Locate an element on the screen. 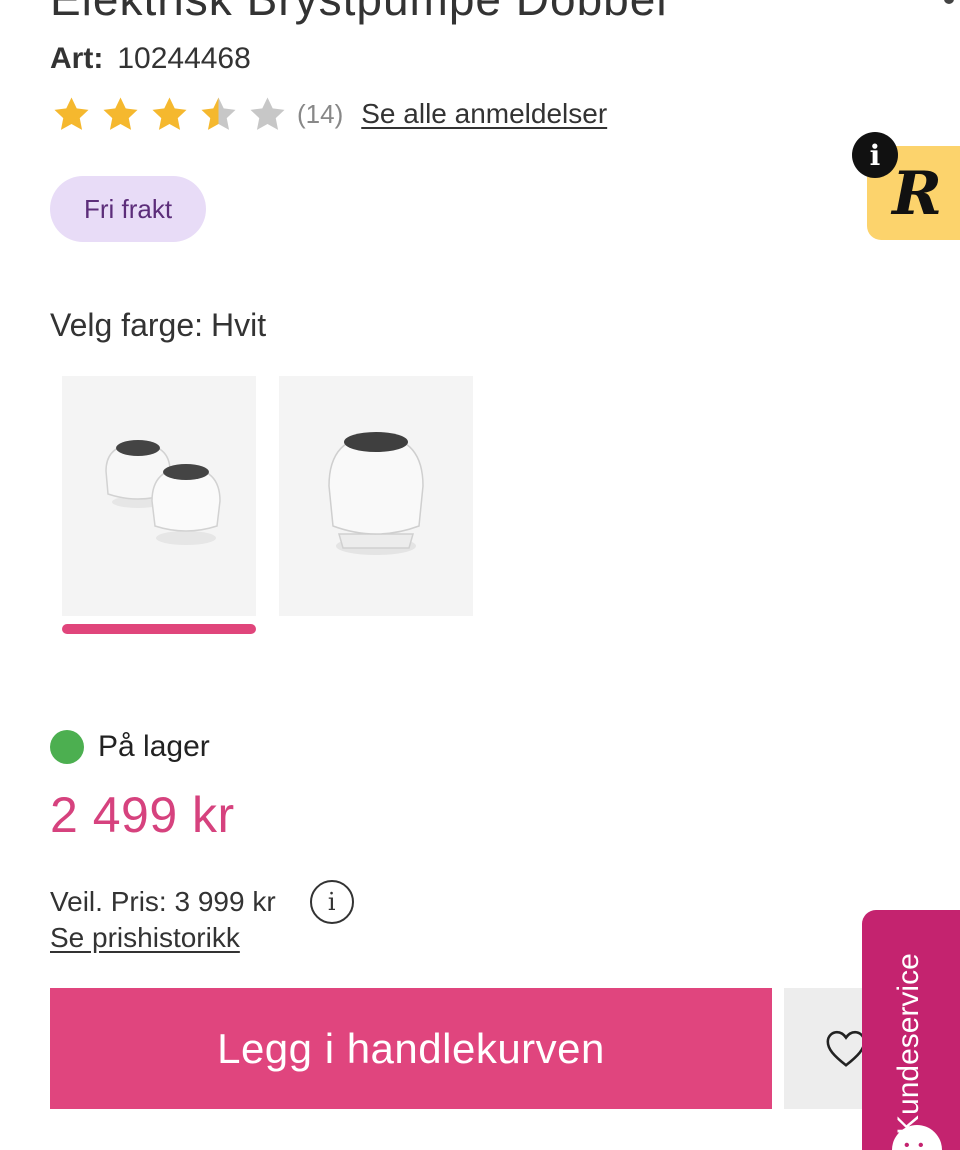  color-option-single-pump is located at coordinates (376, 496).